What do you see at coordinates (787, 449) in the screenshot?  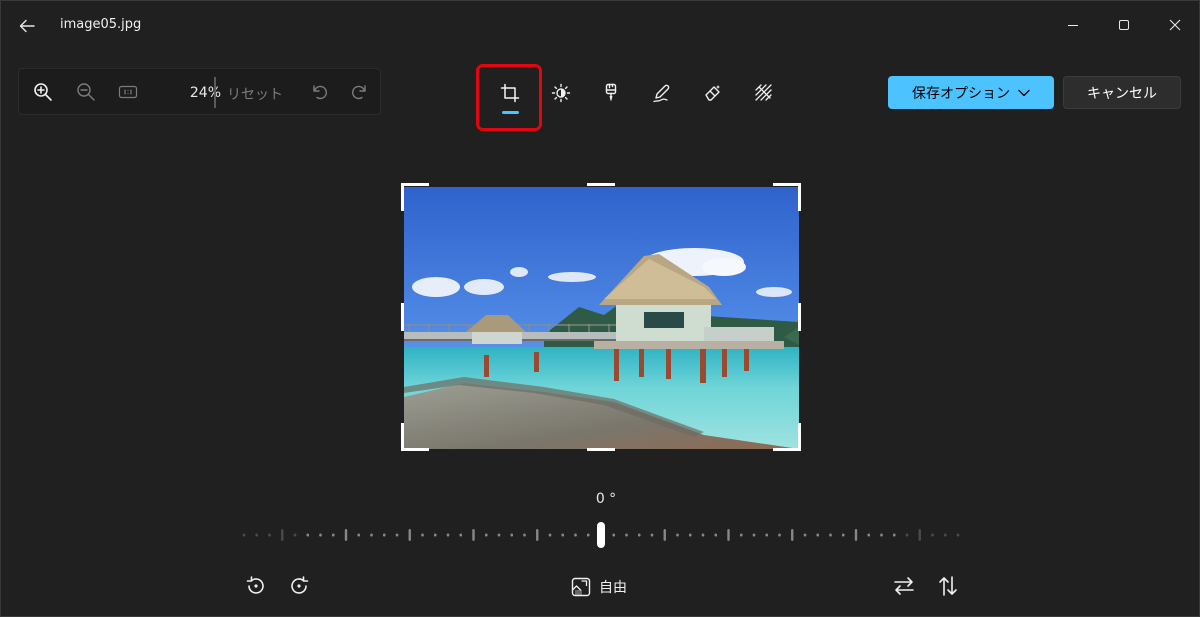 I see `crop-handle-bottom-right` at bounding box center [787, 449].